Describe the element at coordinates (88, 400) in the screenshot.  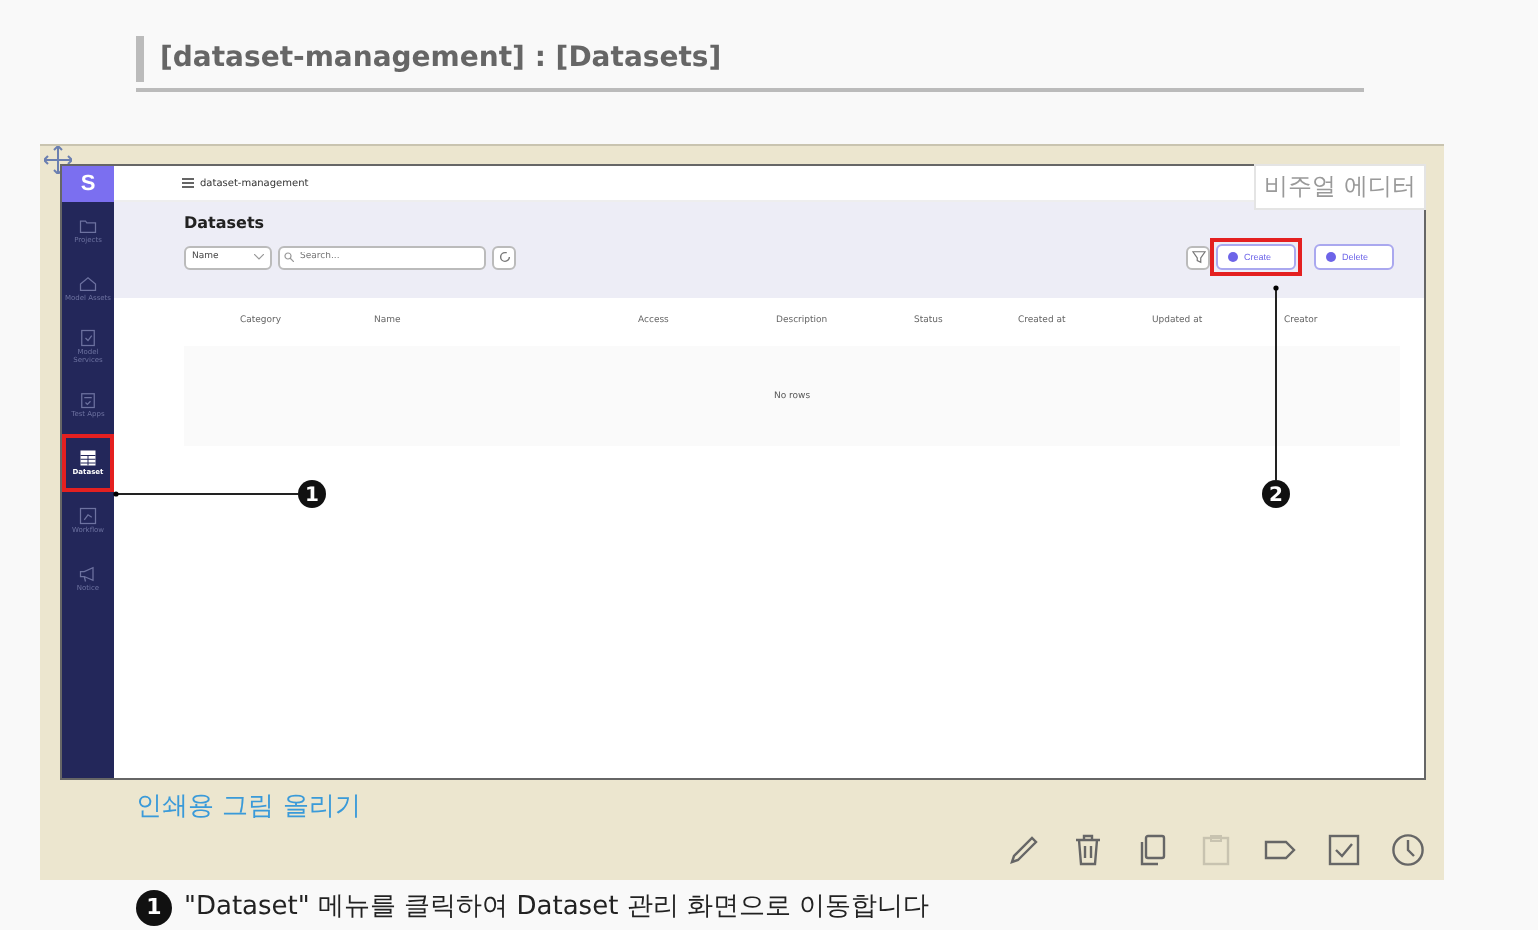
I see `clipboard-icon` at that location.